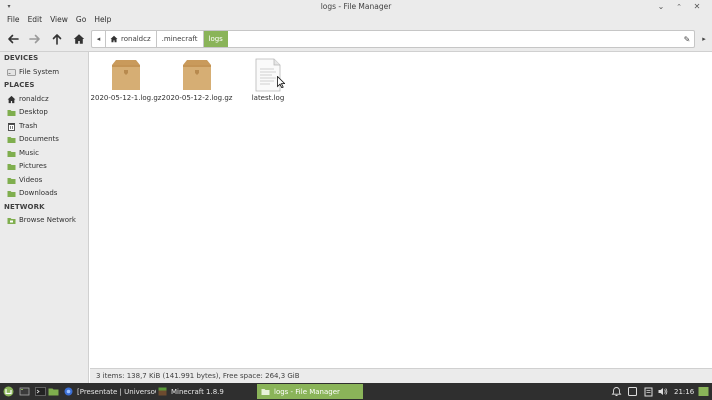  I want to click on sidebar-item-videos: Videos, so click(24, 180).